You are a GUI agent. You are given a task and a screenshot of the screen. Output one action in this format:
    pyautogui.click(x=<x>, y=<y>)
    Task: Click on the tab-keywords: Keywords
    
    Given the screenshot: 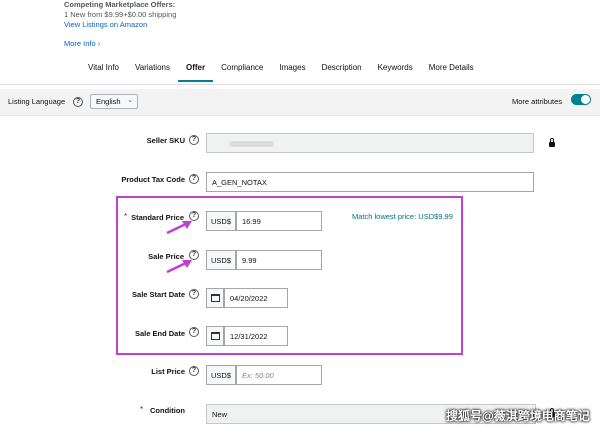 What is the action you would take?
    pyautogui.click(x=395, y=71)
    